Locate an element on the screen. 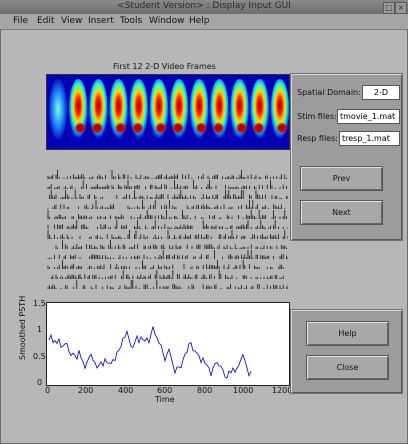 The image size is (408, 444). menu-window: Window is located at coordinates (167, 21).